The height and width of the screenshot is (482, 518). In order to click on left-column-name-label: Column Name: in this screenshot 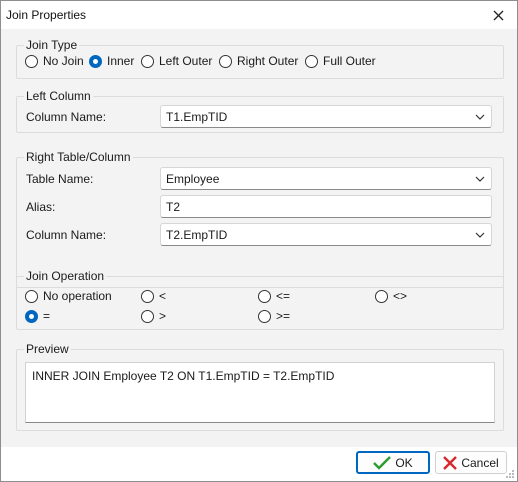, I will do `click(66, 117)`.